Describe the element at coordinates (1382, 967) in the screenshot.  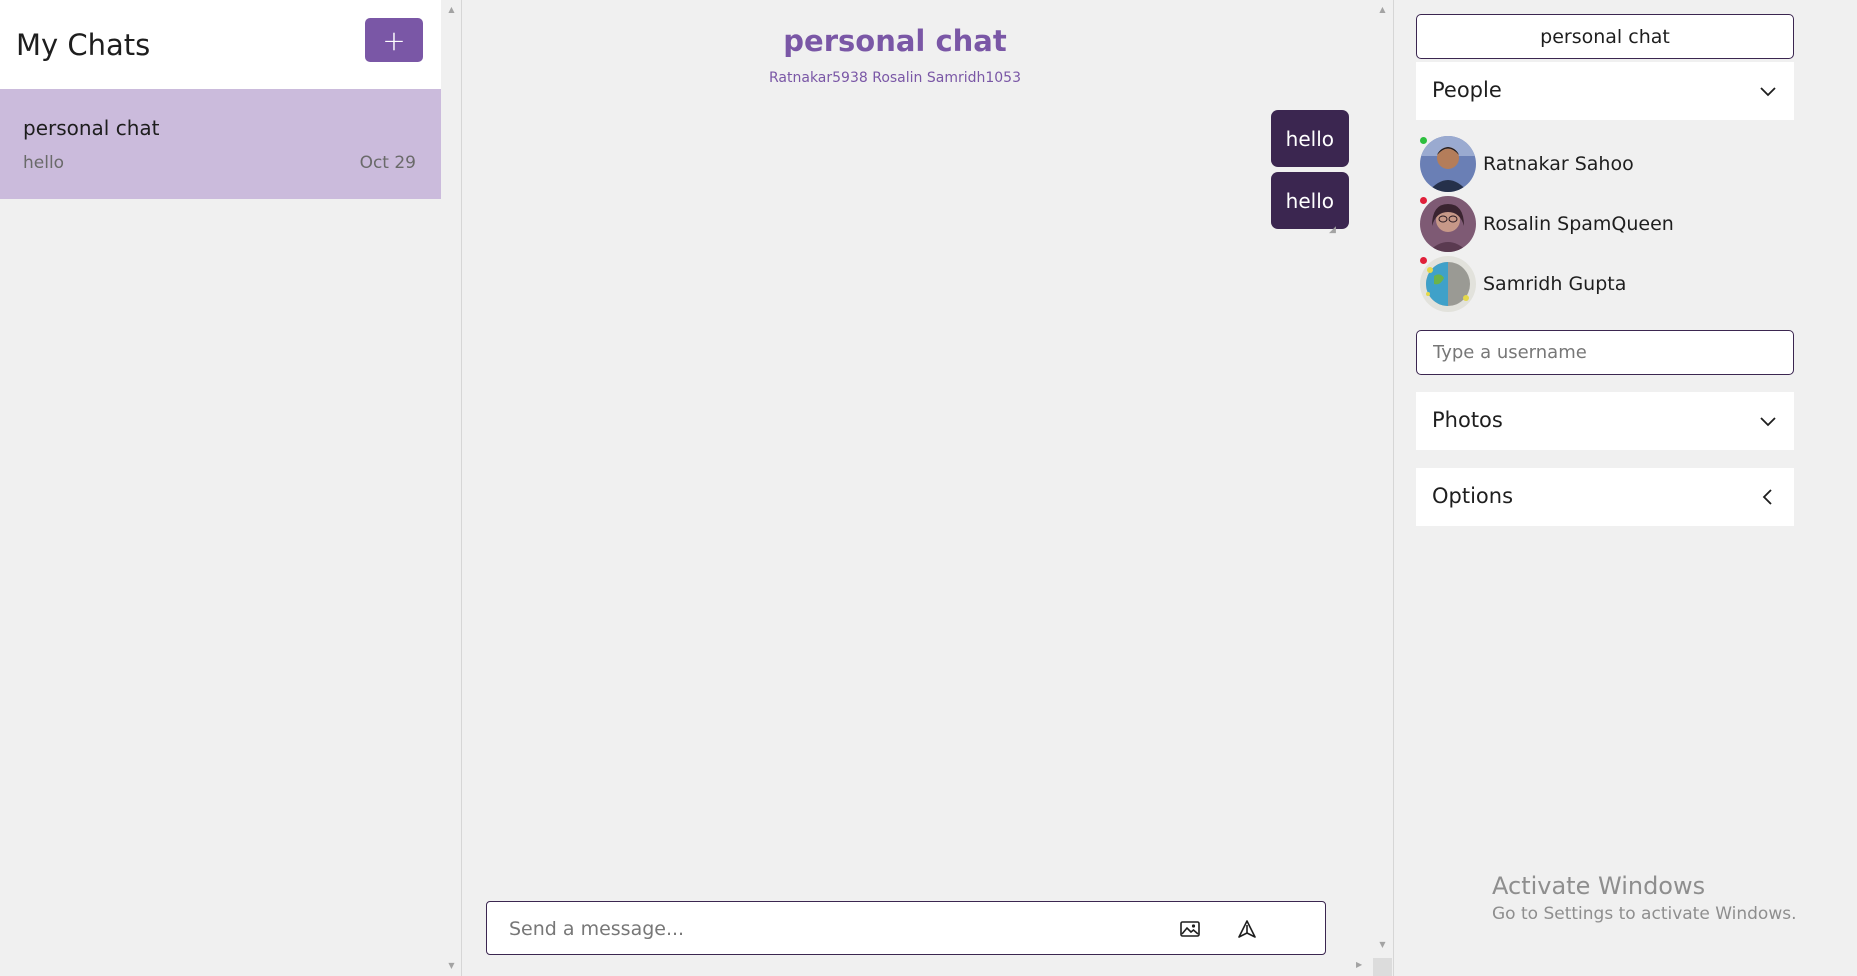
I see `scrollbar-corner` at that location.